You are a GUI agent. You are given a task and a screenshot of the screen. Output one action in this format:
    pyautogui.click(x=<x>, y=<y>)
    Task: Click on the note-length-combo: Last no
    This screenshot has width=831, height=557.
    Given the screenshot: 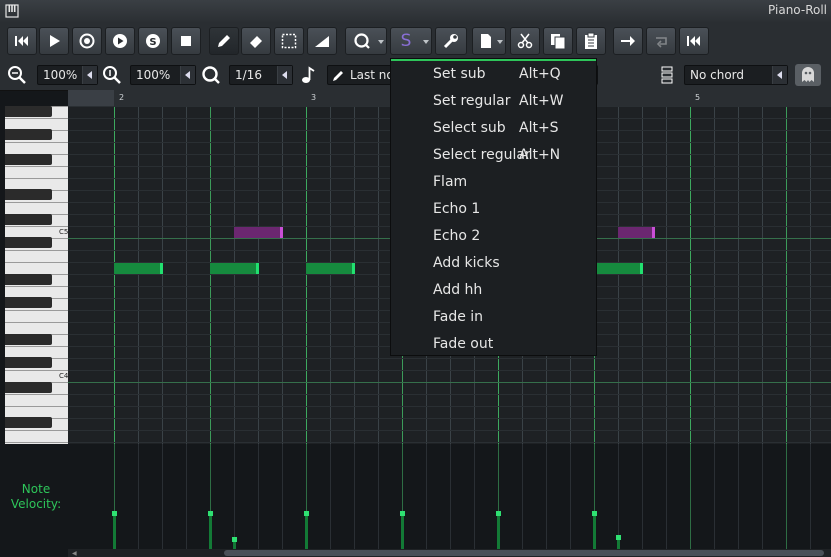 What is the action you would take?
    pyautogui.click(x=362, y=75)
    